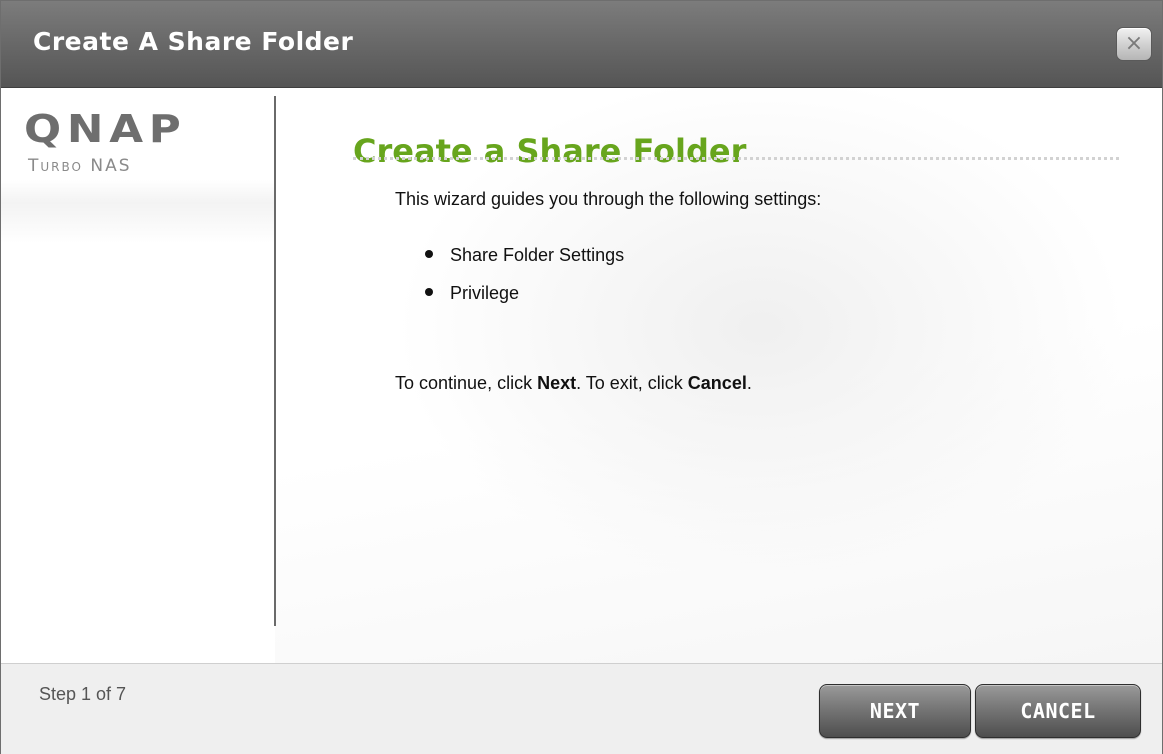 This screenshot has height=754, width=1163. I want to click on next-button: NEXT, so click(895, 711).